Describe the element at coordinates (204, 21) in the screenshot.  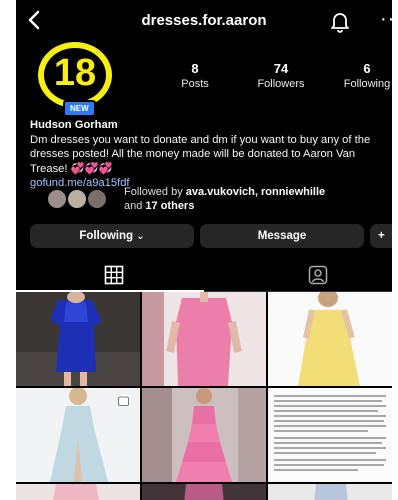
I see `top-bar: dresses.for.aaron ···` at that location.